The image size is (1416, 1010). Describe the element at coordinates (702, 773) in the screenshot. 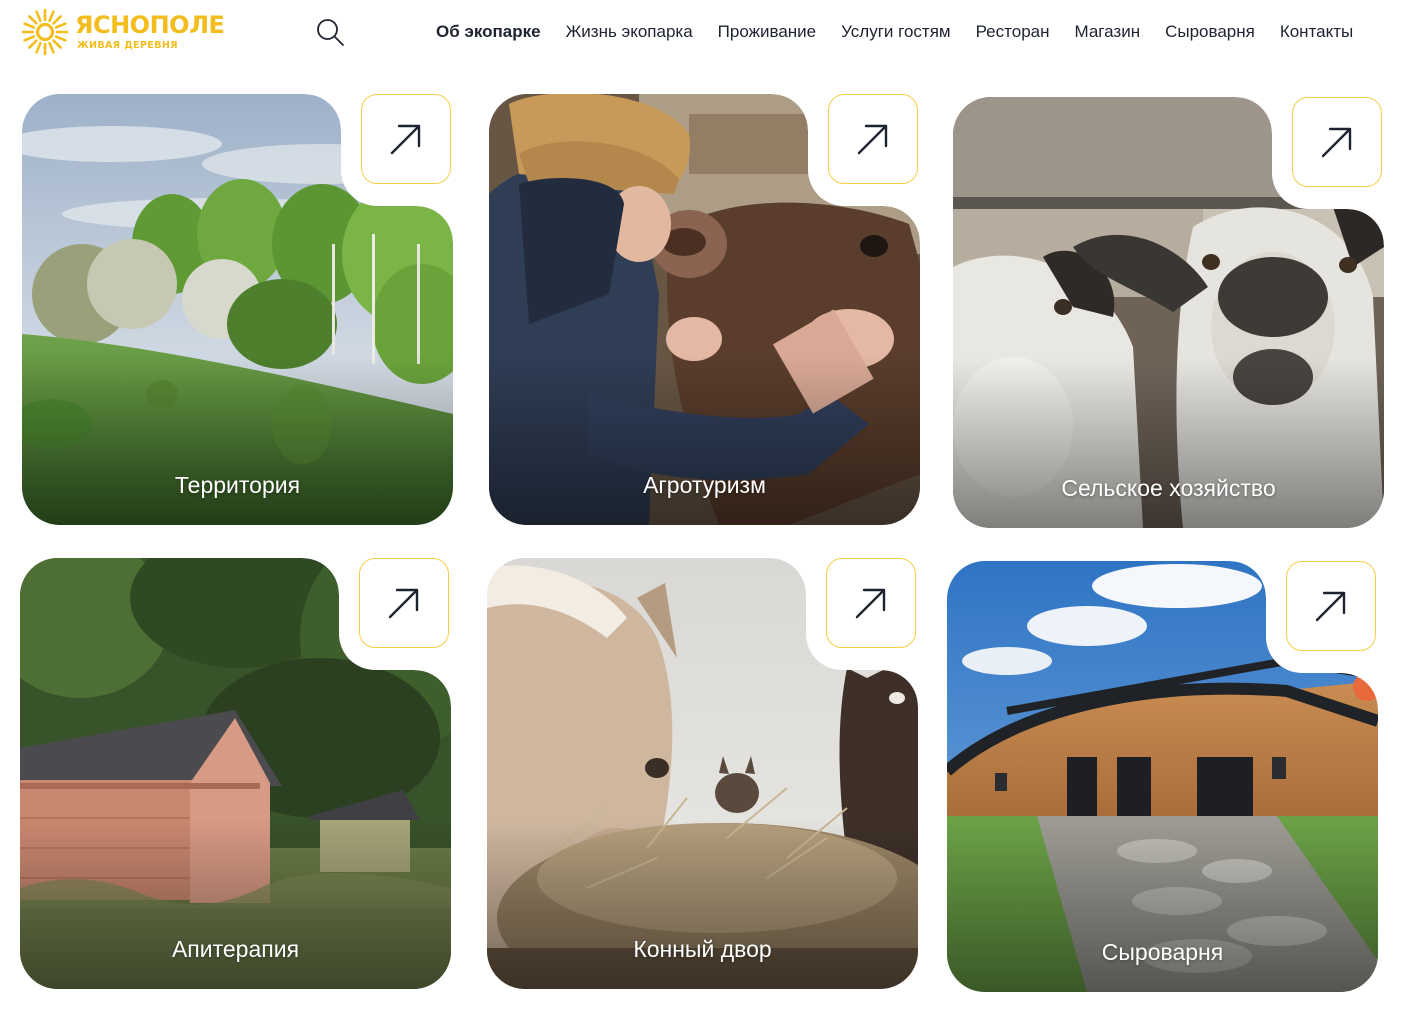

I see `card-horse-yard: Конный двор` at that location.